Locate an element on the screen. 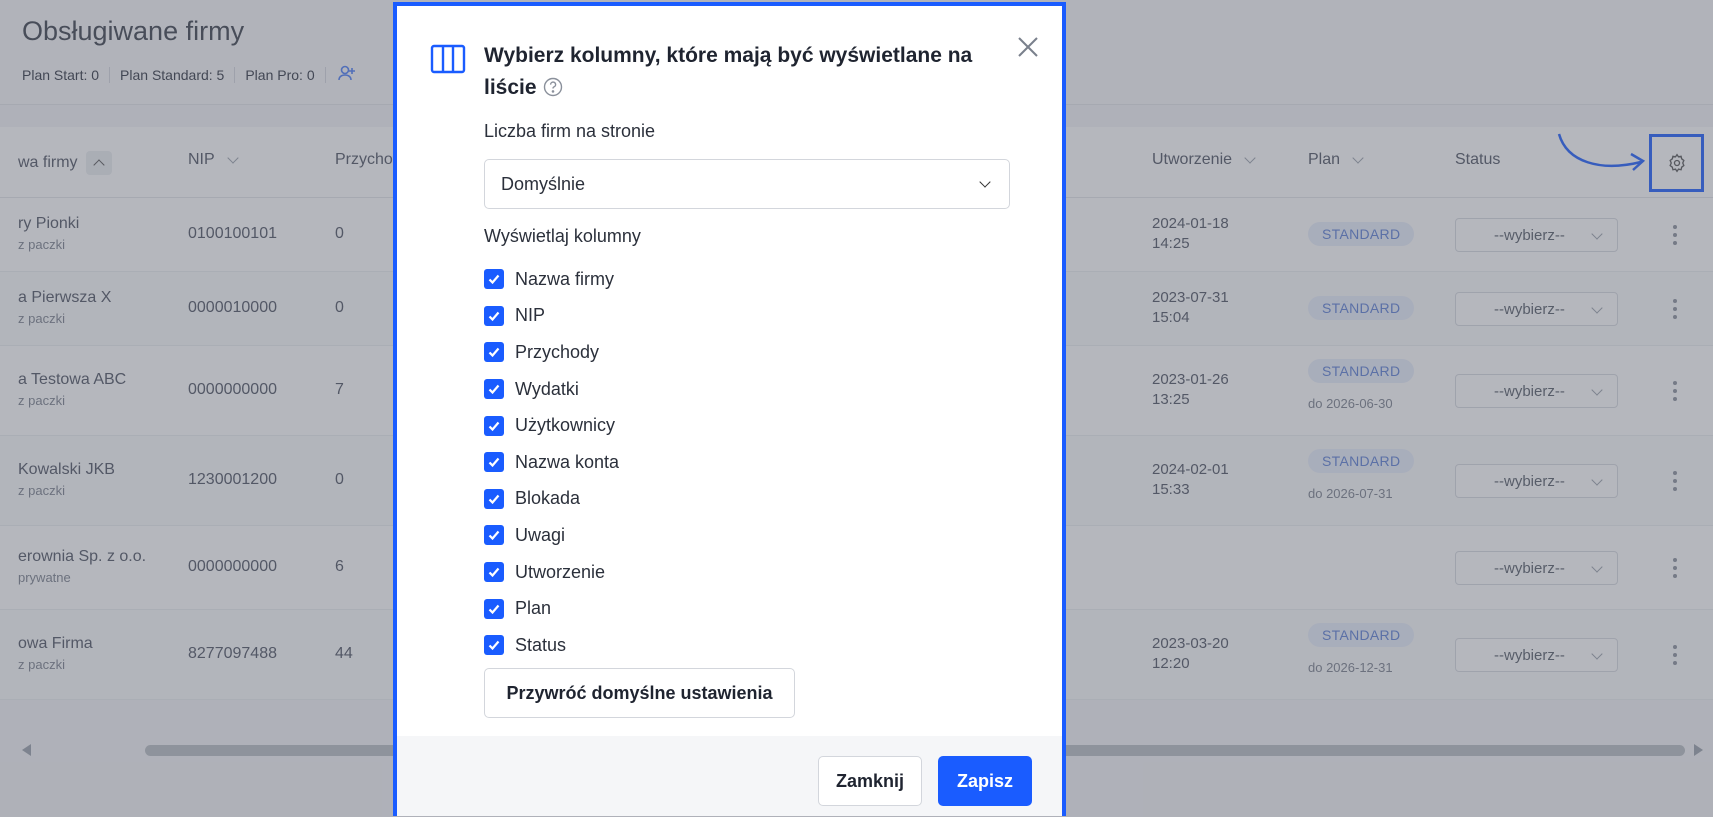 This screenshot has height=817, width=1713. column-option: Wydatki is located at coordinates (551, 389).